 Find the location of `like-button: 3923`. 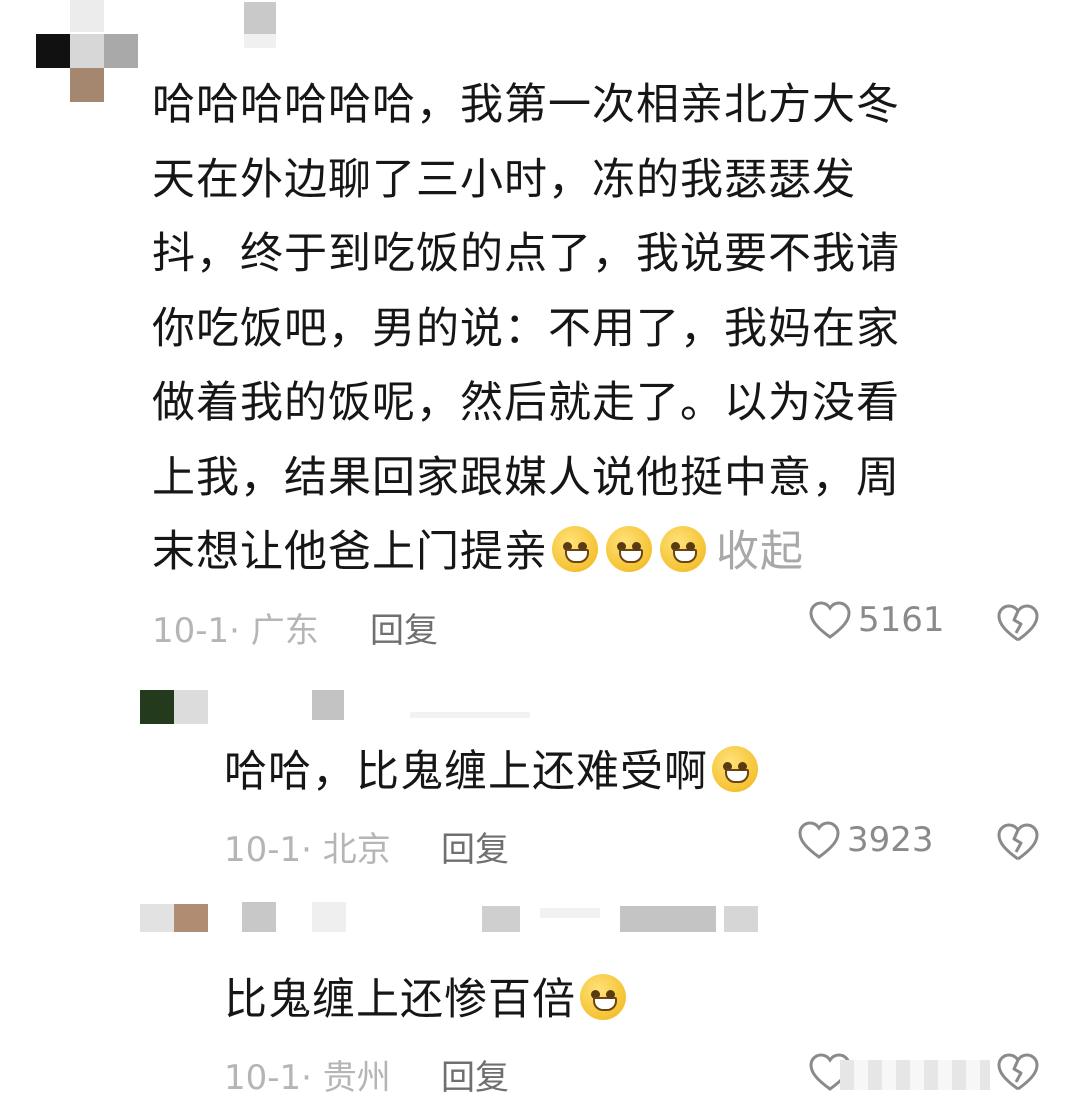

like-button: 3923 is located at coordinates (865, 840).